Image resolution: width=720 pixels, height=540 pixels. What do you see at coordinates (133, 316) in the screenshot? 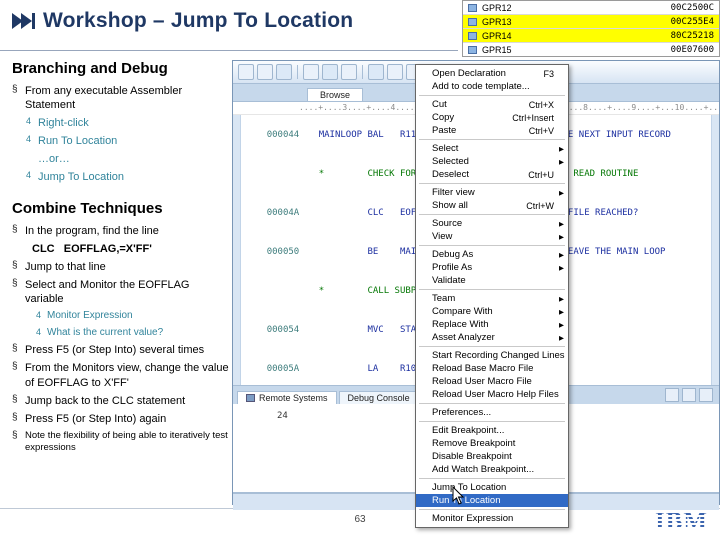
I see `bullet-item: 4 Monitor Expression` at bounding box center [133, 316].